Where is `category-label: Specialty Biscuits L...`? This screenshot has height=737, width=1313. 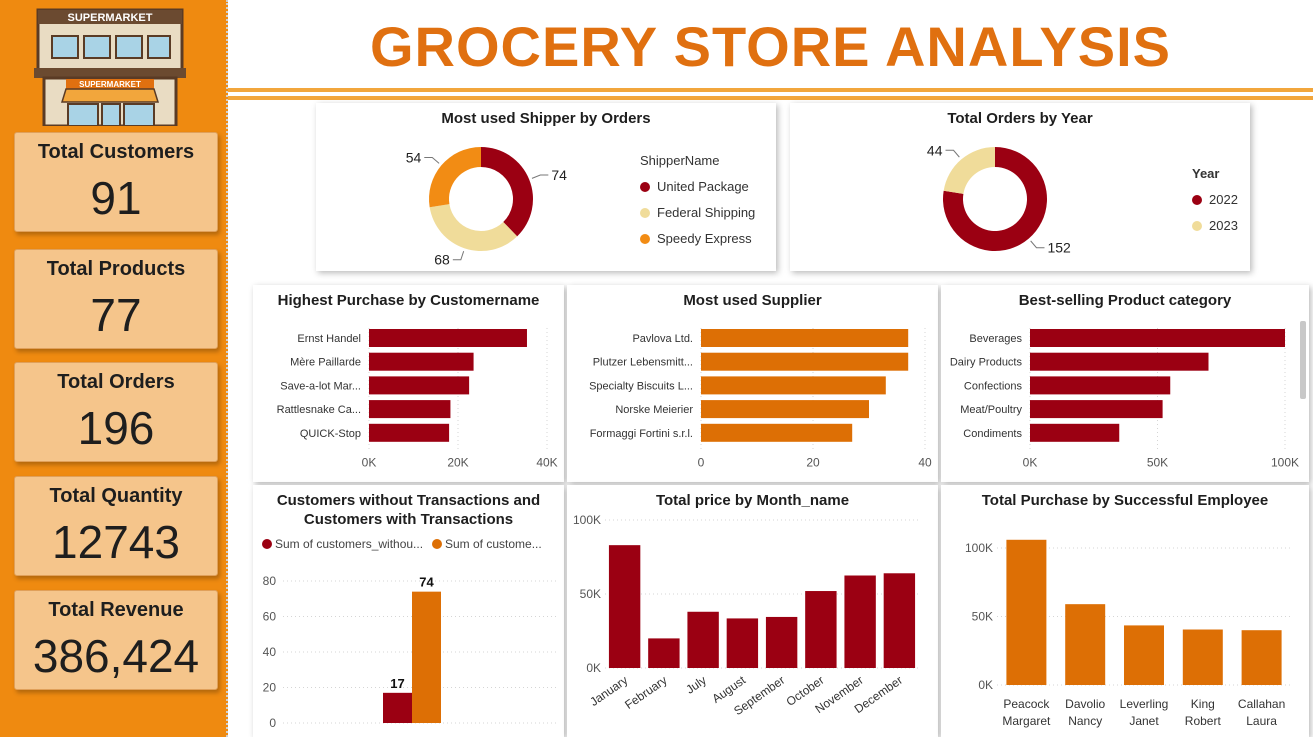 category-label: Specialty Biscuits L... is located at coordinates (641, 386).